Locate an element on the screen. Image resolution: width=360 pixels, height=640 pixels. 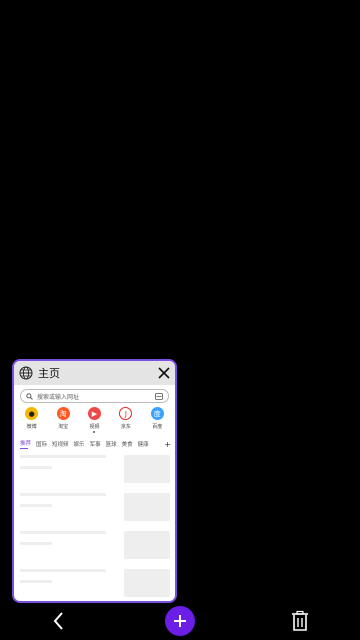
tab-short-video: 短视频 is located at coordinates (60, 444).